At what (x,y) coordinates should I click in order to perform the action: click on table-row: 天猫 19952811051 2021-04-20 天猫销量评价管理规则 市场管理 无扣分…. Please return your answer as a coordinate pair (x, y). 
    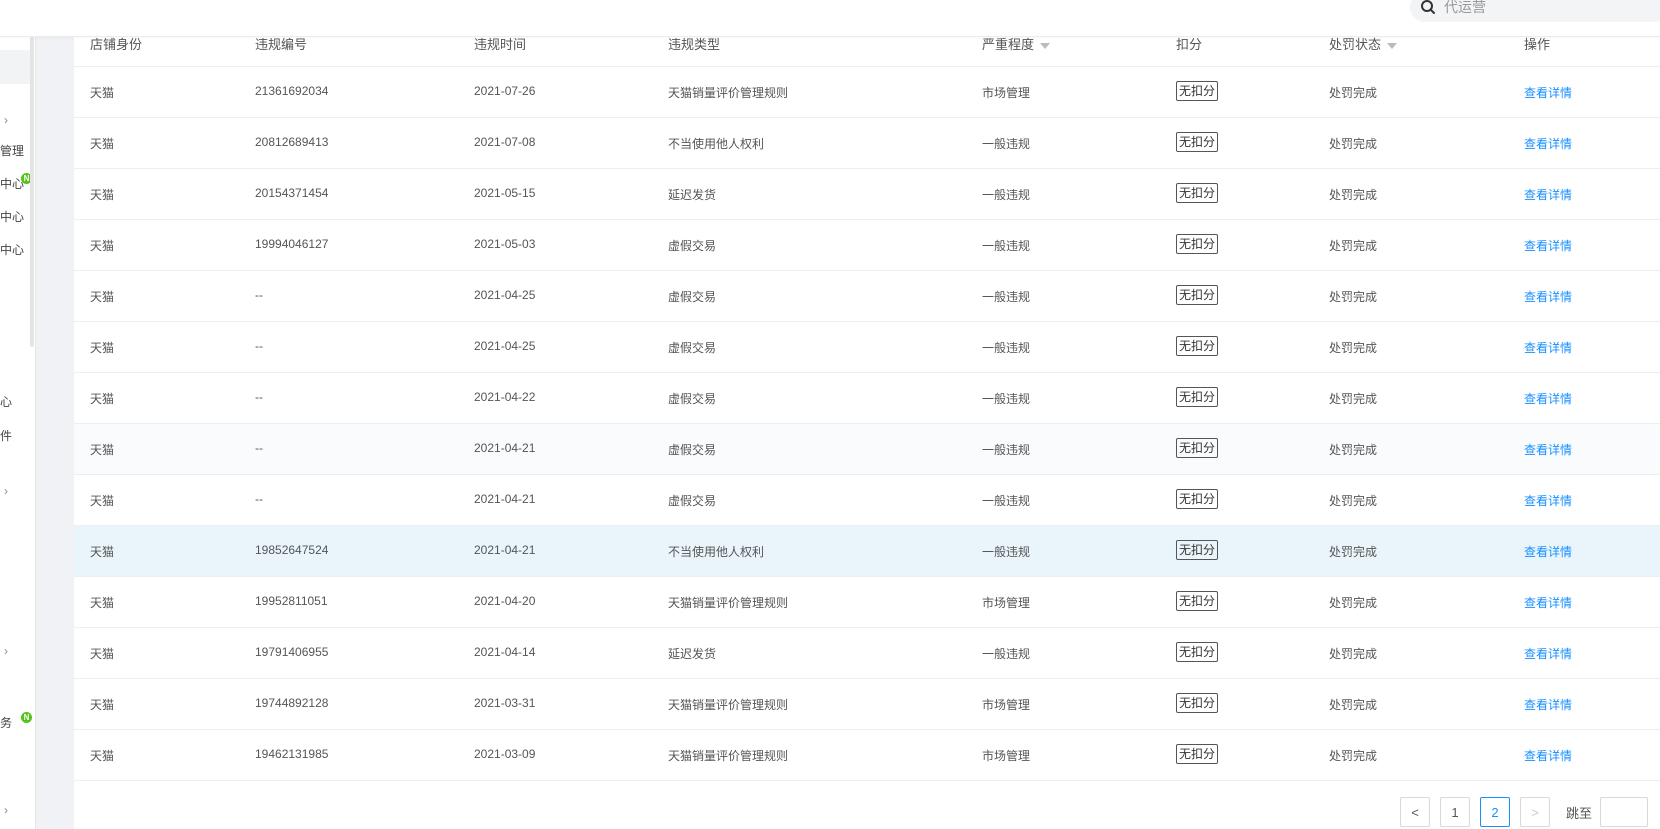
    Looking at the image, I should click on (867, 601).